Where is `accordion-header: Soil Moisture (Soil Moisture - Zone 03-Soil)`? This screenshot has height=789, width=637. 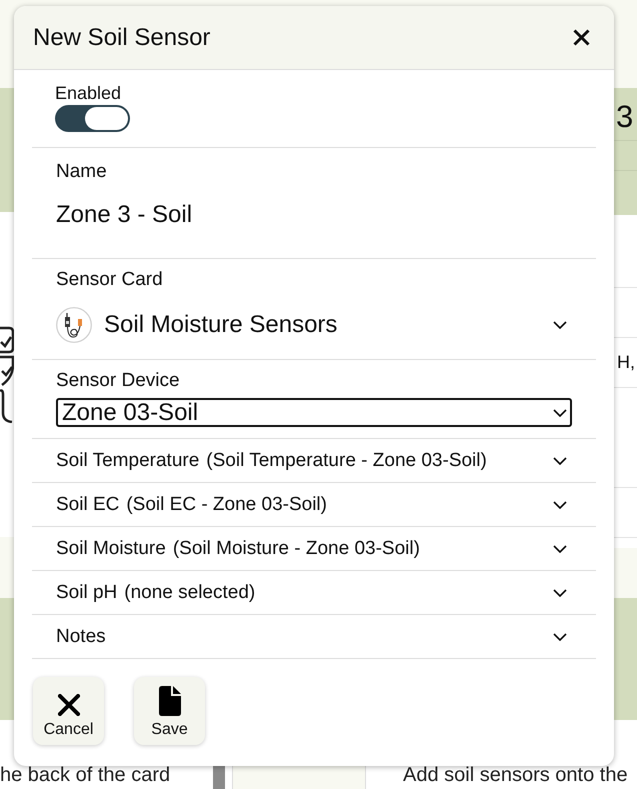 accordion-header: Soil Moisture (Soil Moisture - Zone 03-Soil) is located at coordinates (314, 549).